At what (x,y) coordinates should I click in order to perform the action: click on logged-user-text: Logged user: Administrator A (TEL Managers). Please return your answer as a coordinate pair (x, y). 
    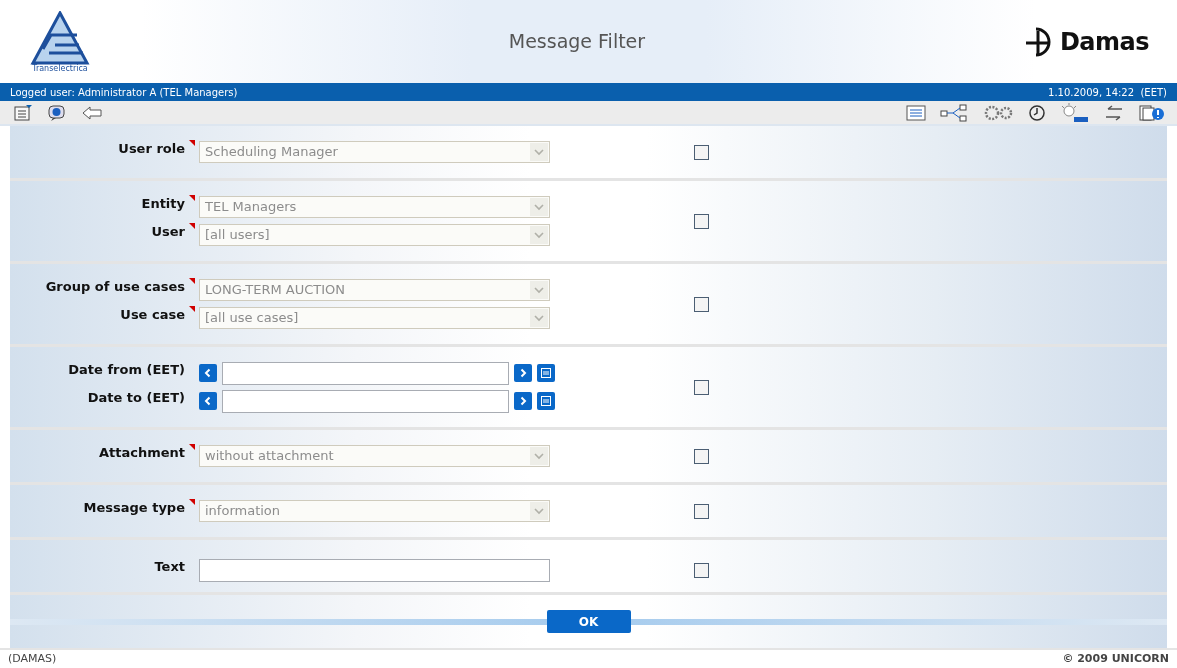
    Looking at the image, I should click on (124, 92).